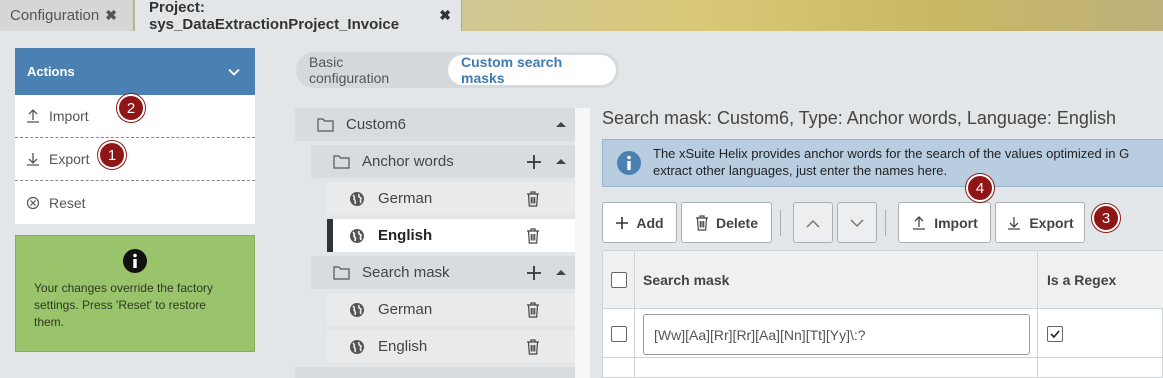 This screenshot has width=1163, height=378. What do you see at coordinates (451, 346) in the screenshot?
I see `tree-node-english: English` at bounding box center [451, 346].